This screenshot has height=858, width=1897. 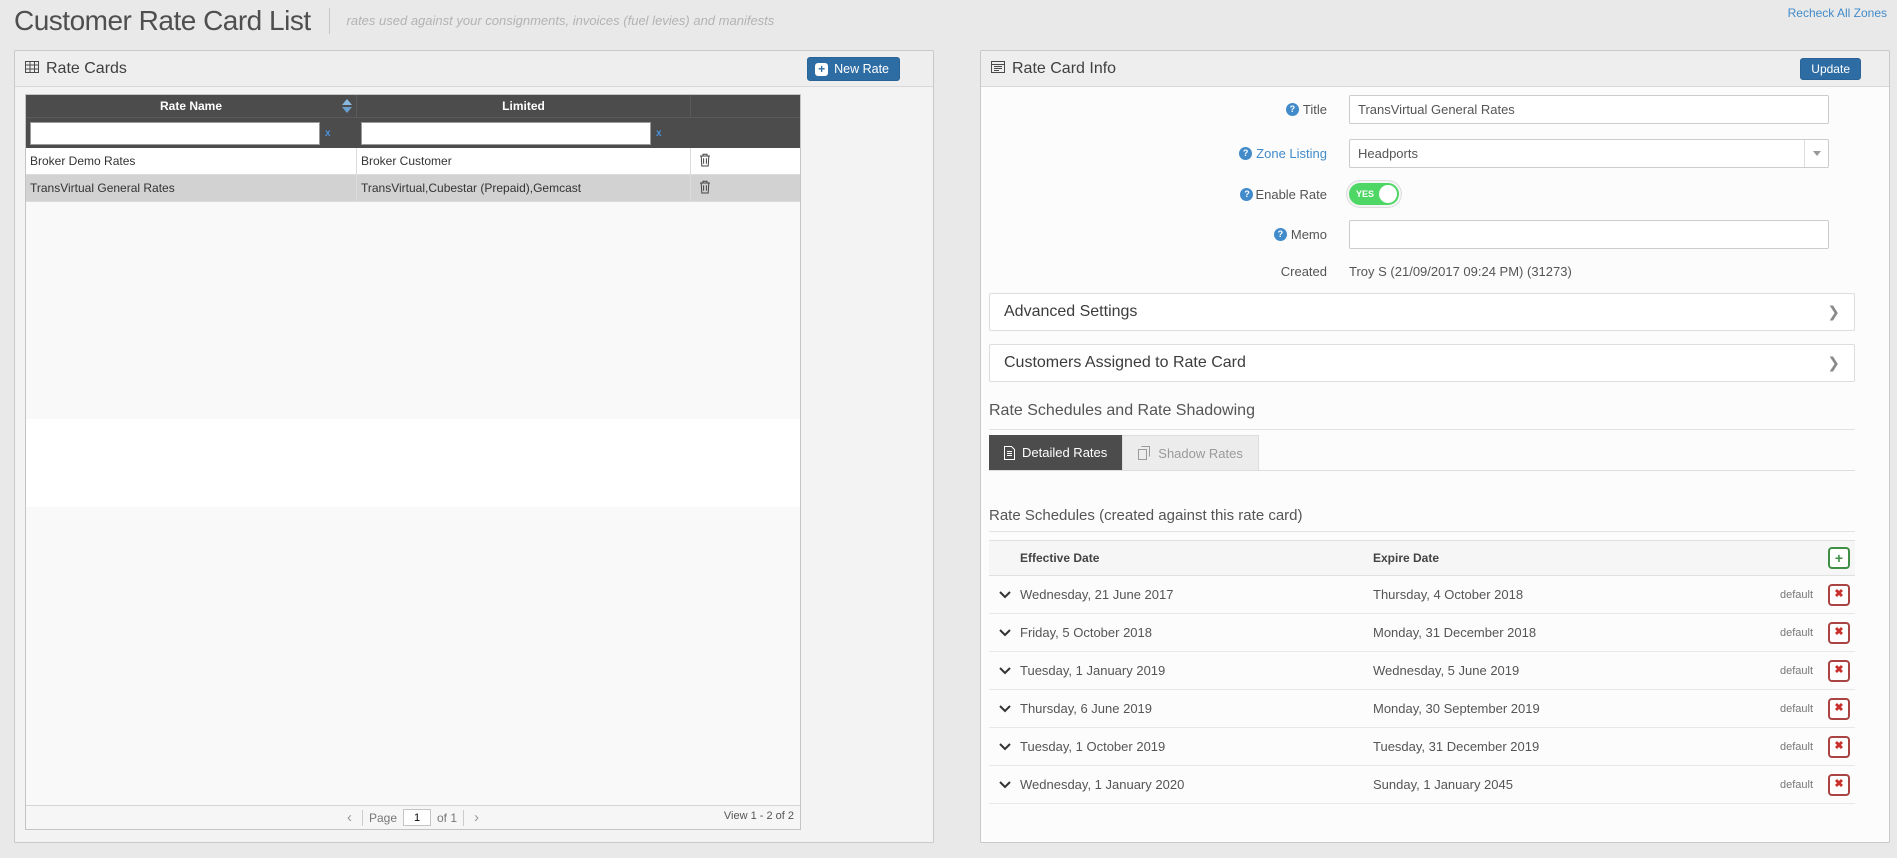 What do you see at coordinates (1097, 594) in the screenshot?
I see `effective-date-cell: Wednesday, 21 June 2017` at bounding box center [1097, 594].